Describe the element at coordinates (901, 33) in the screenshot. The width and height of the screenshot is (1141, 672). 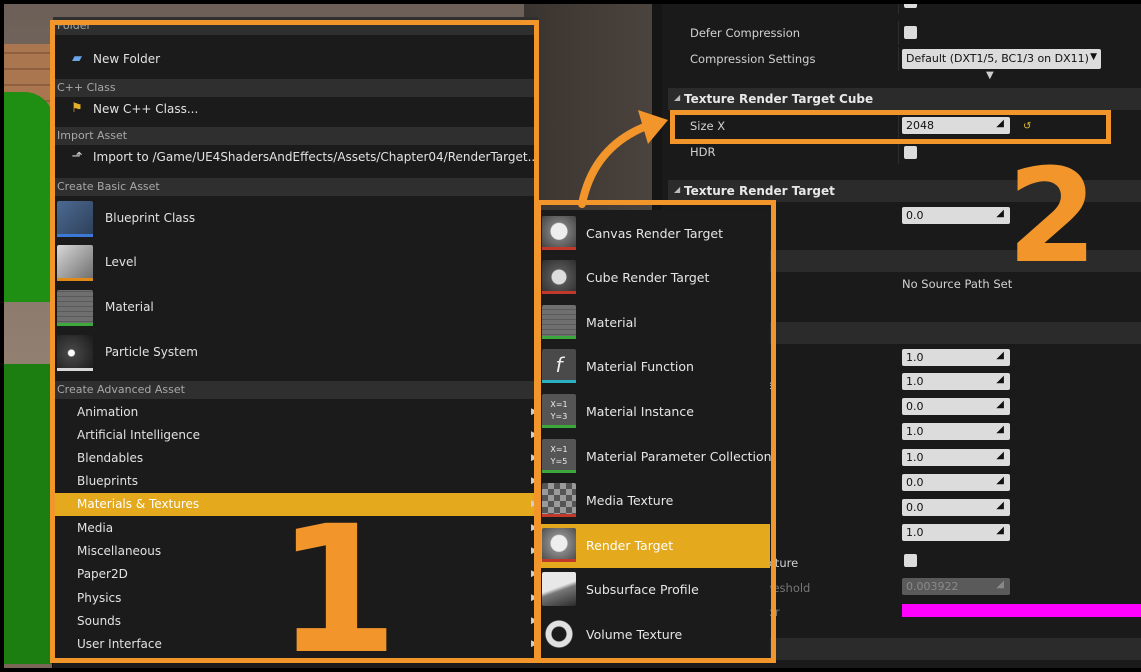
I see `defer-compression-row: Defer Compression` at that location.